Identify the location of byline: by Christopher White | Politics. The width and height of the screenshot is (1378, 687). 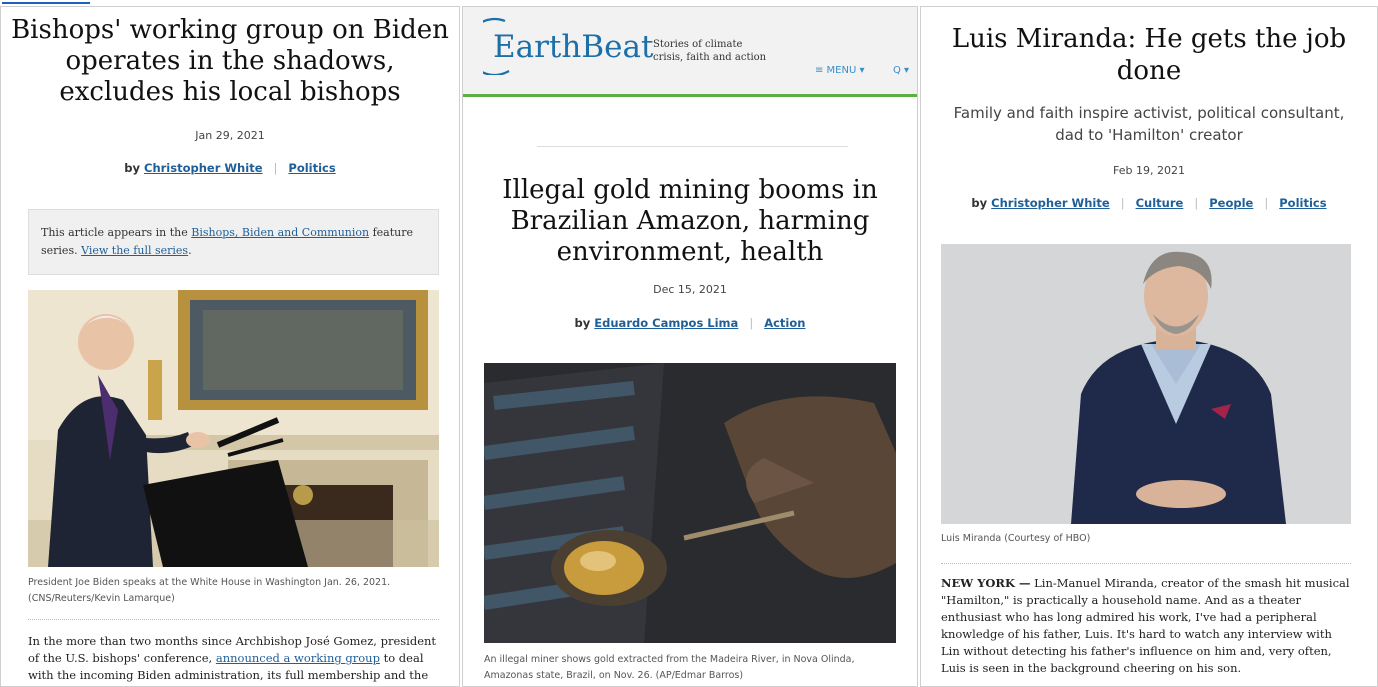
(230, 168).